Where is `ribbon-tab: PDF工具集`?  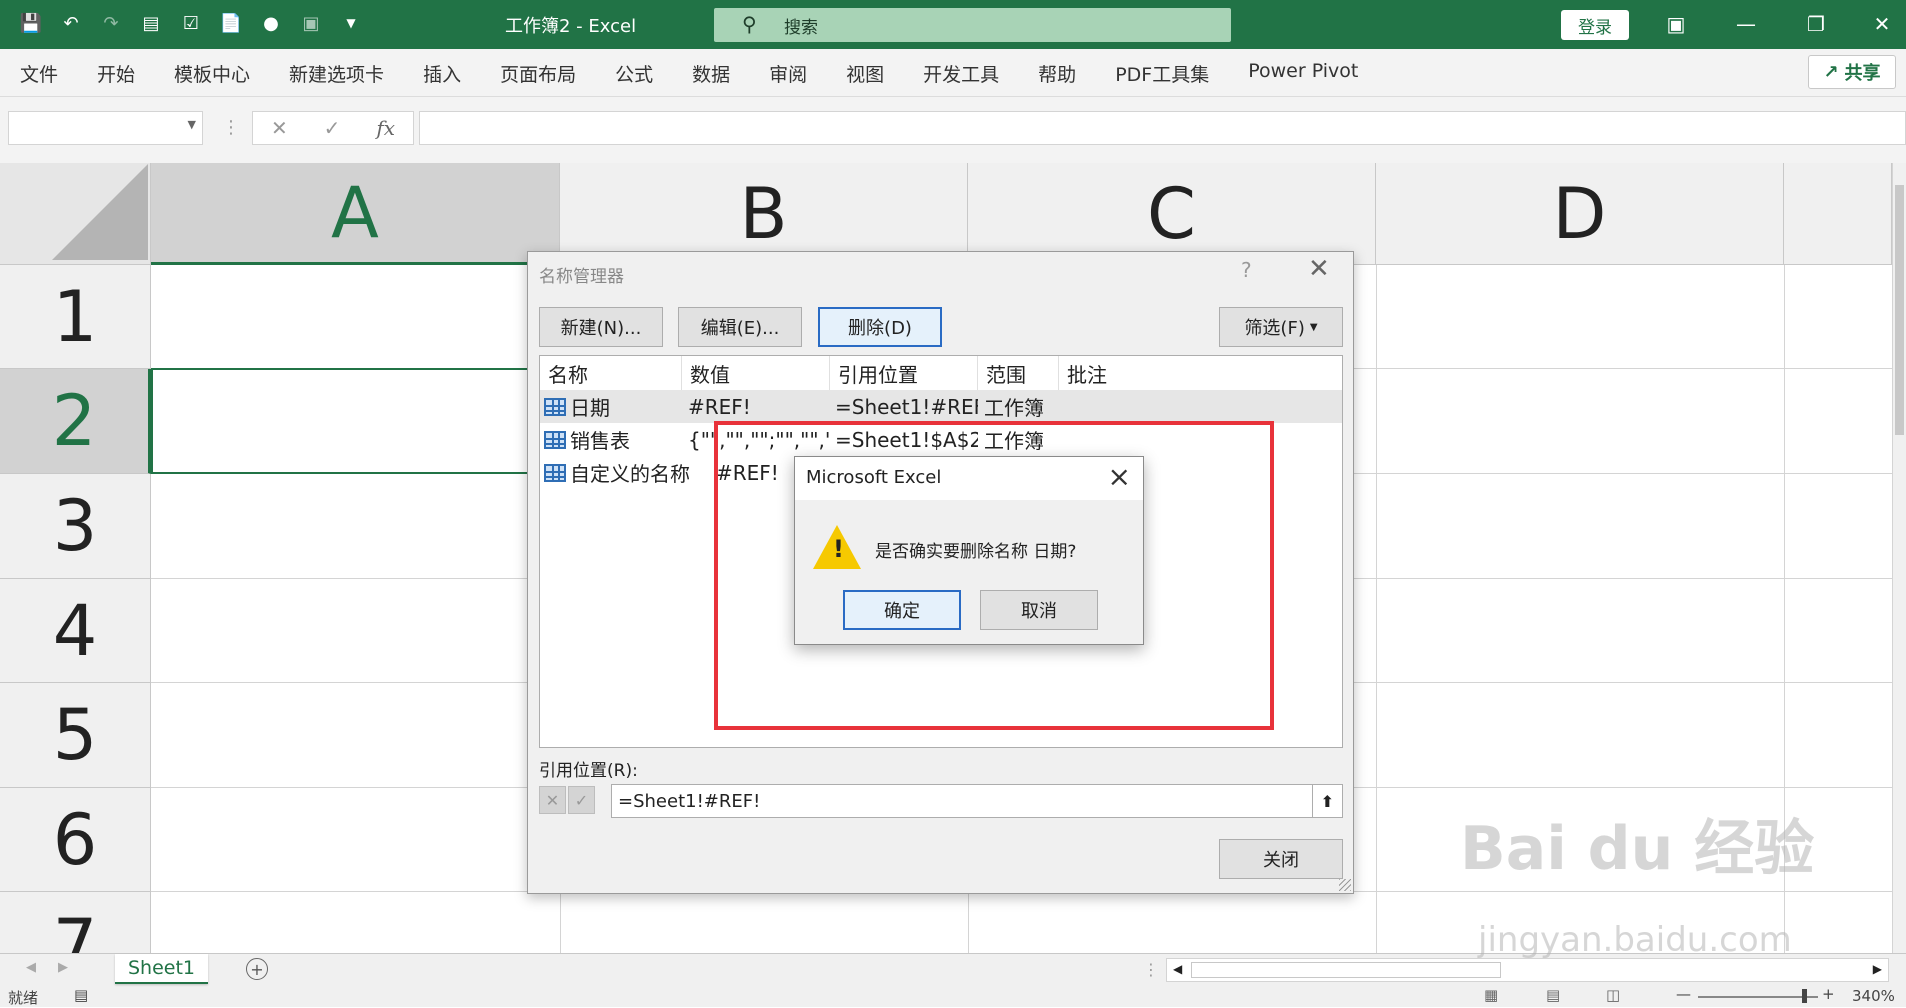 ribbon-tab: PDF工具集 is located at coordinates (1172, 73).